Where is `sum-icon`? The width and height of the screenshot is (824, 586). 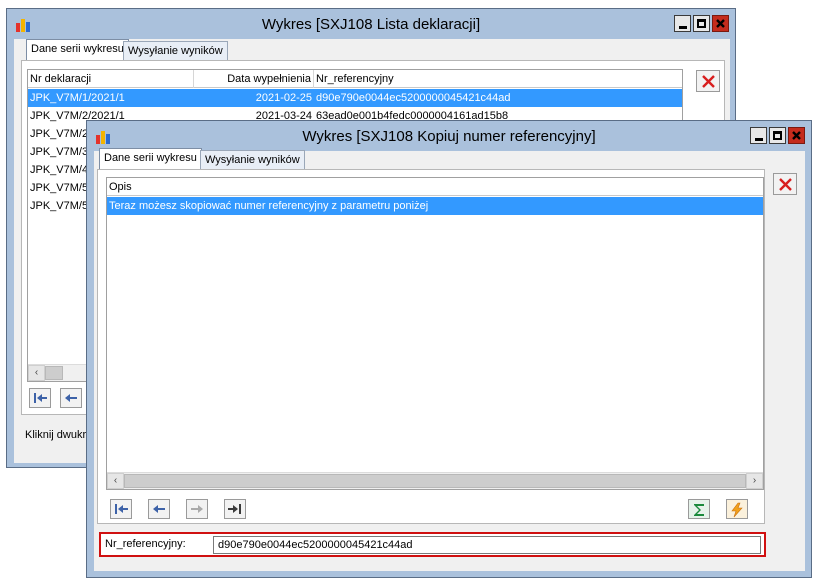
sum-icon is located at coordinates (699, 509).